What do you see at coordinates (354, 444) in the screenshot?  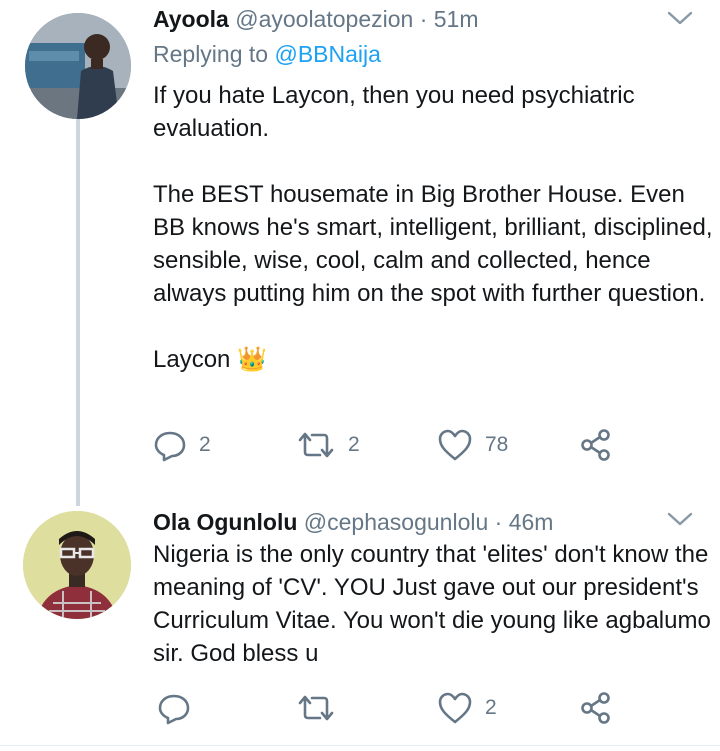 I see `retweet-count: 2` at bounding box center [354, 444].